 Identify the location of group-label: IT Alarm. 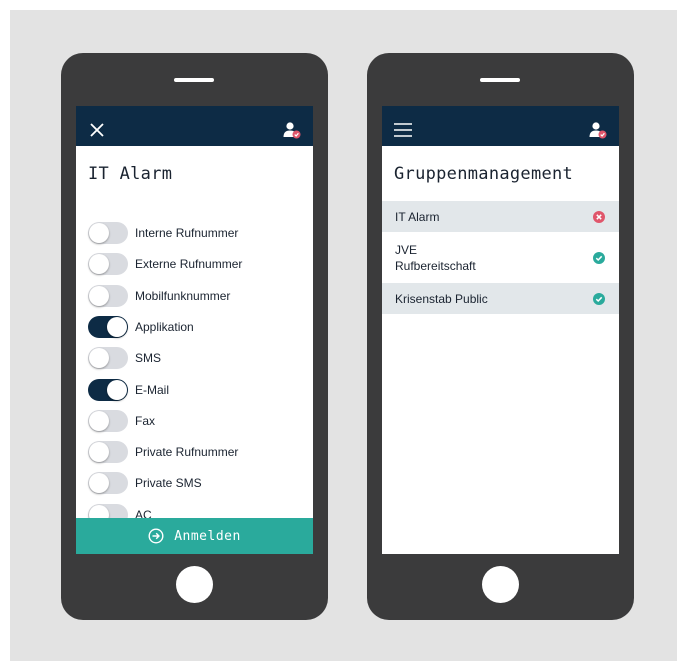
(417, 216).